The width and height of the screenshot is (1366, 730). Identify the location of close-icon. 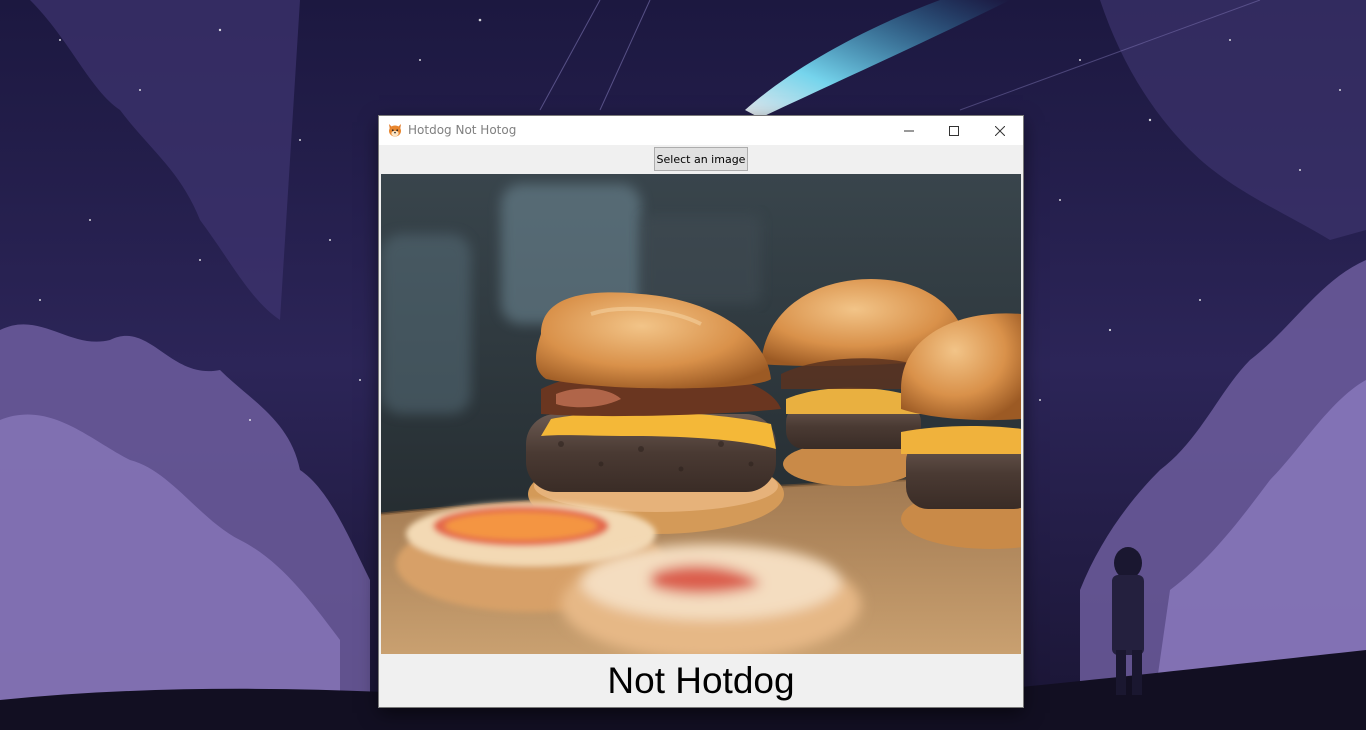
(1000, 130).